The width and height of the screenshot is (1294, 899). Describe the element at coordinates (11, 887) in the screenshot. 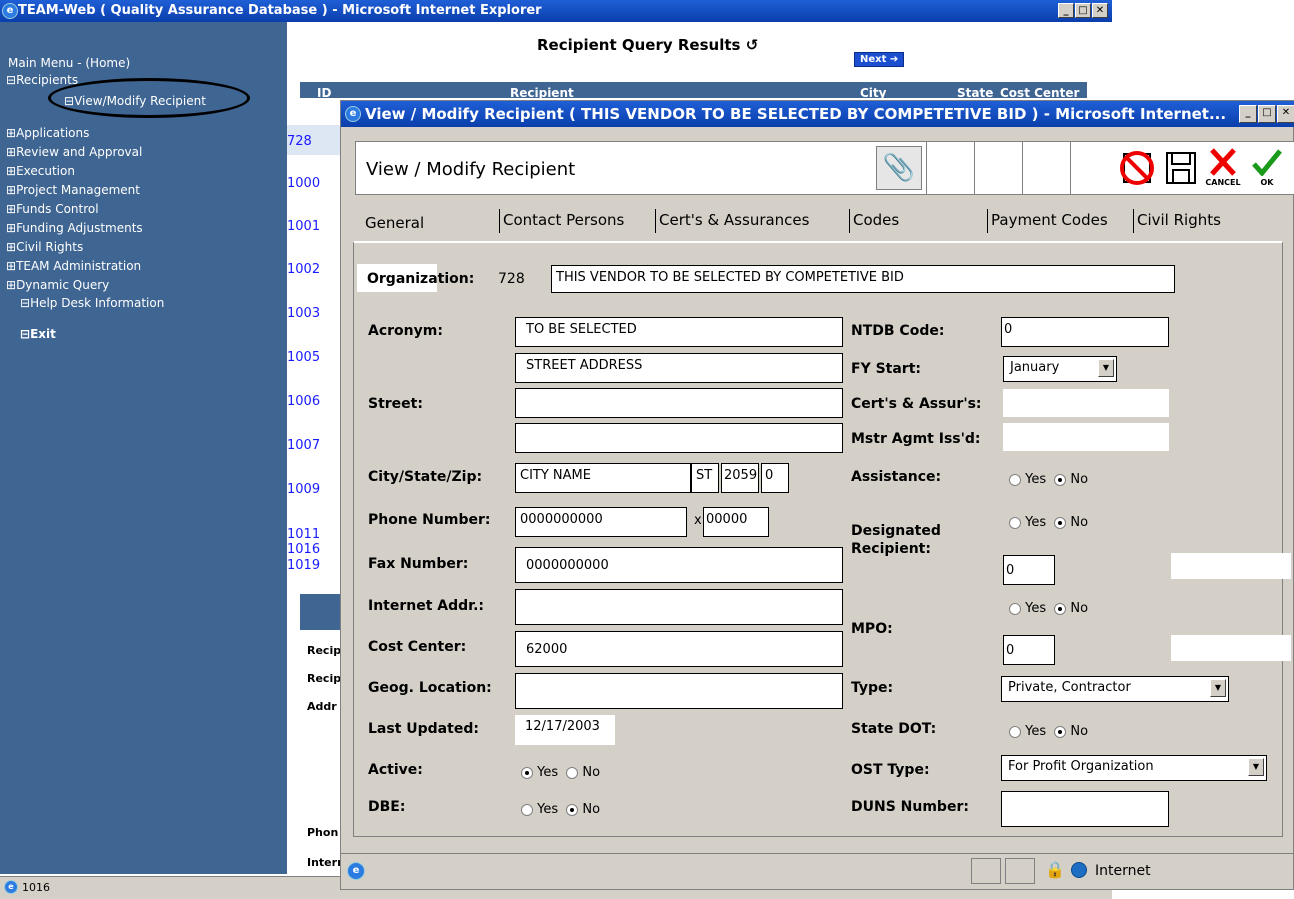

I see `page-icon: e` at that location.